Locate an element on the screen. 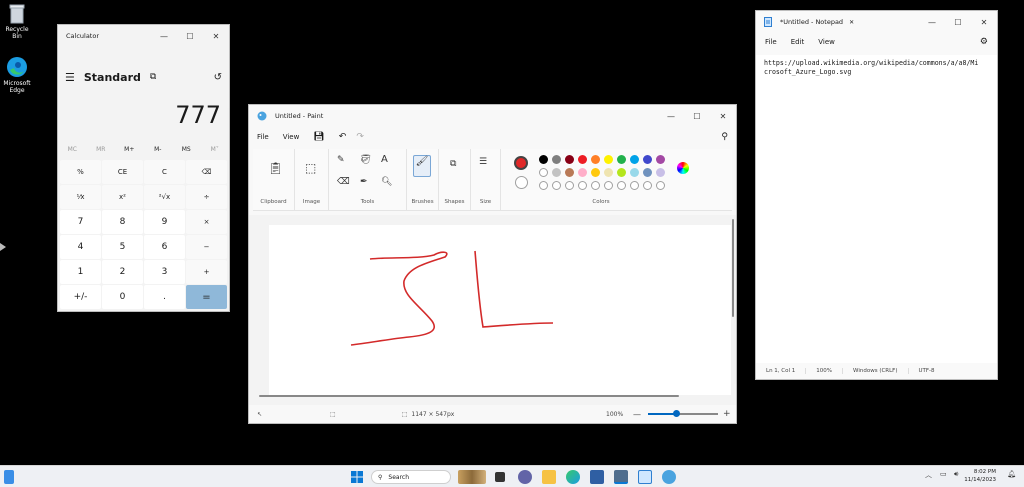 The height and width of the screenshot is (487, 1024). calculator-taskbar-icon is located at coordinates (621, 477).